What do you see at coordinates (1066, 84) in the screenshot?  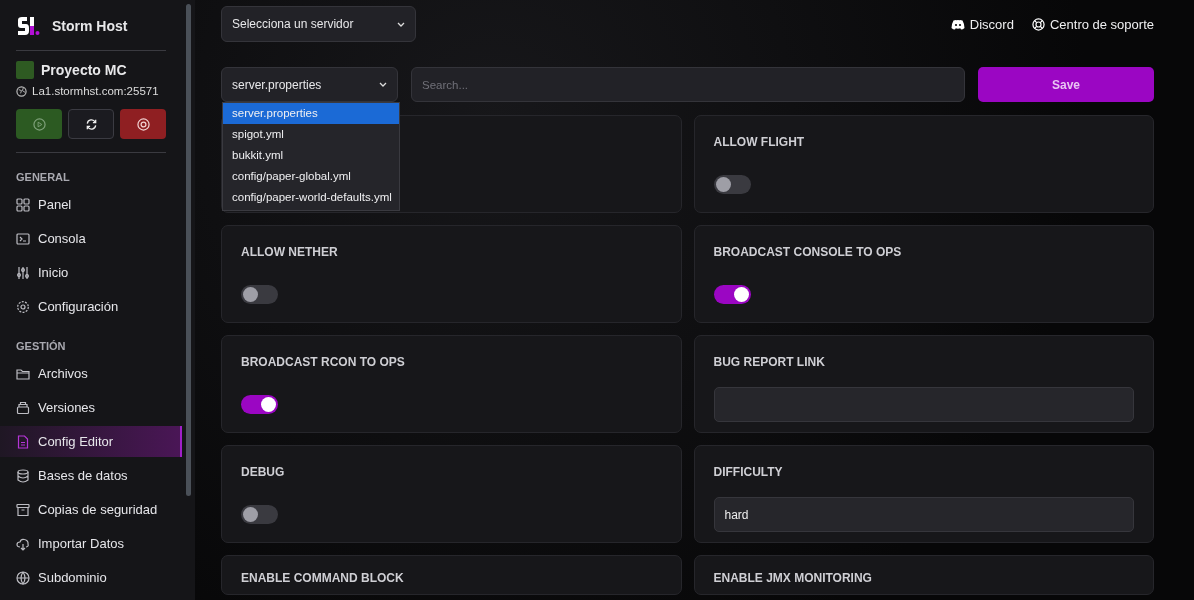 I see `save-button: Save` at bounding box center [1066, 84].